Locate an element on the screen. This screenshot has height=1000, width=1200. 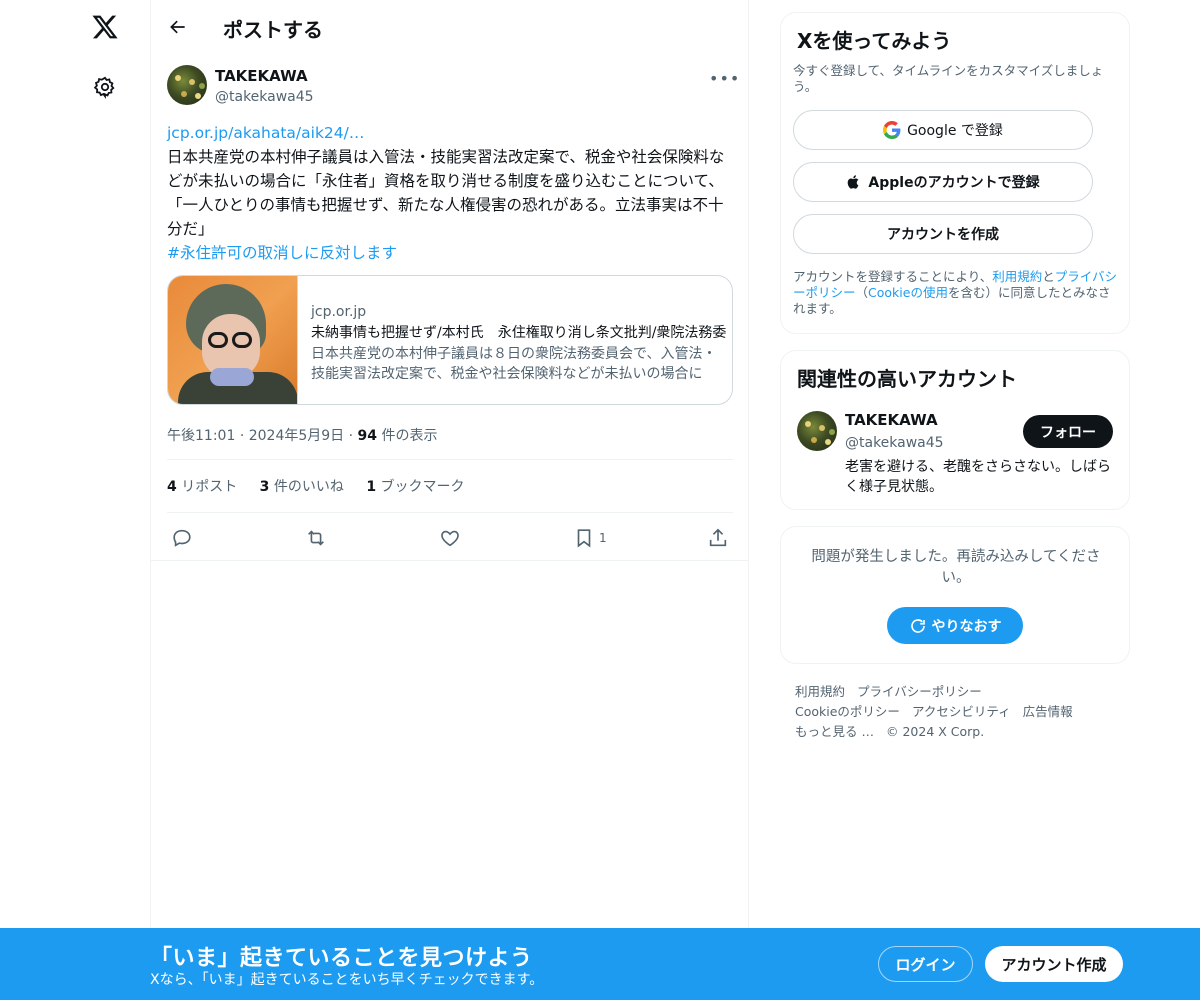
footer-accessibility-link: アクセシビリティ is located at coordinates (961, 711).